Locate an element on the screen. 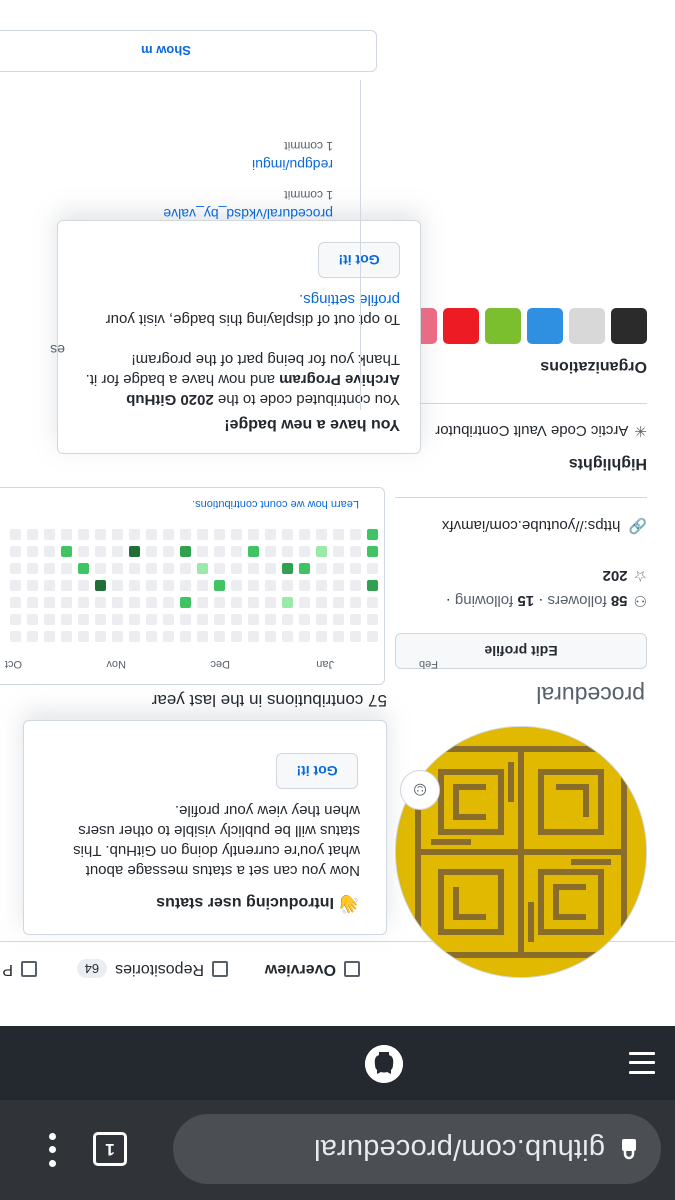 The image size is (675, 1200). show-more-button: Show m is located at coordinates (188, 51).